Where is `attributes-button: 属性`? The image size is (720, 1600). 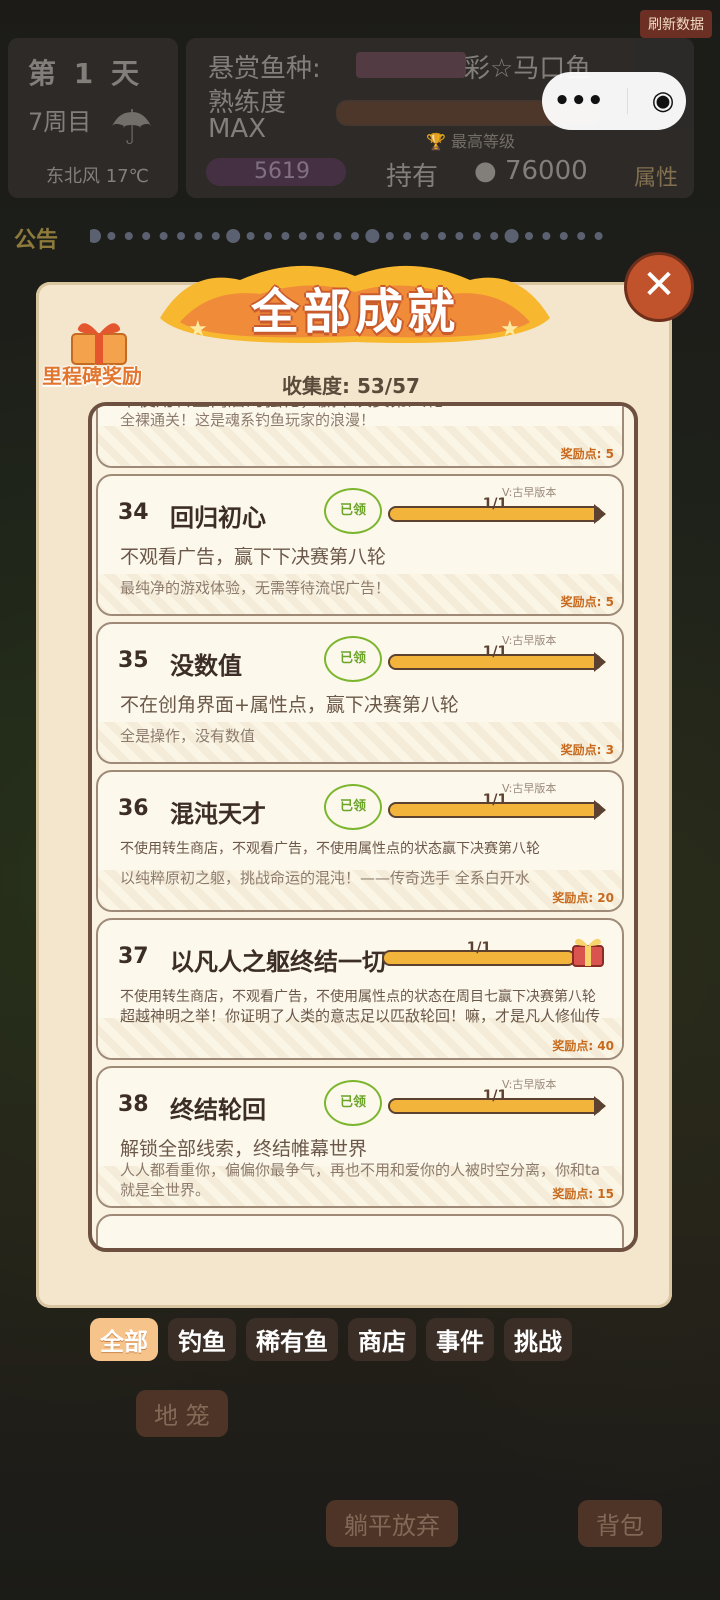 attributes-button: 属性 is located at coordinates (656, 176).